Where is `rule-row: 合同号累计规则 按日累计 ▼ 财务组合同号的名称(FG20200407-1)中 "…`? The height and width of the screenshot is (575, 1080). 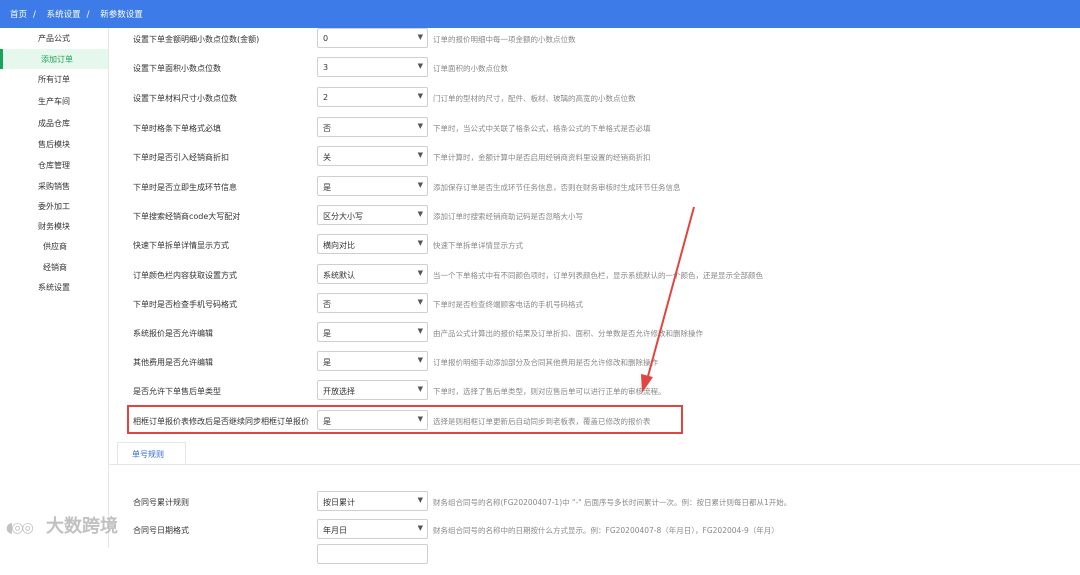
rule-row: 合同号累计规则 按日累计 ▼ 财务组合同号的名称(FG20200407-1)中 "… is located at coordinates (594, 506).